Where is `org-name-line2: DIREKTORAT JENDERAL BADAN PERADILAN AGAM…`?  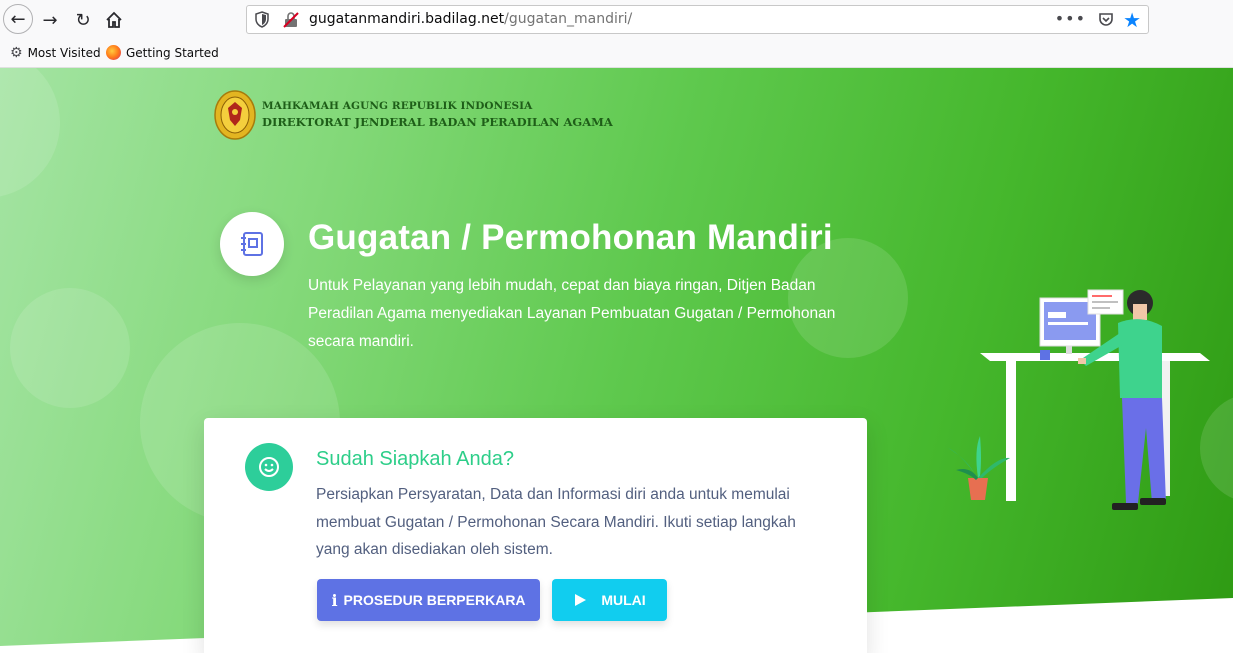
org-name-line2: DIREKTORAT JENDERAL BADAN PERADILAN AGAM… is located at coordinates (437, 122).